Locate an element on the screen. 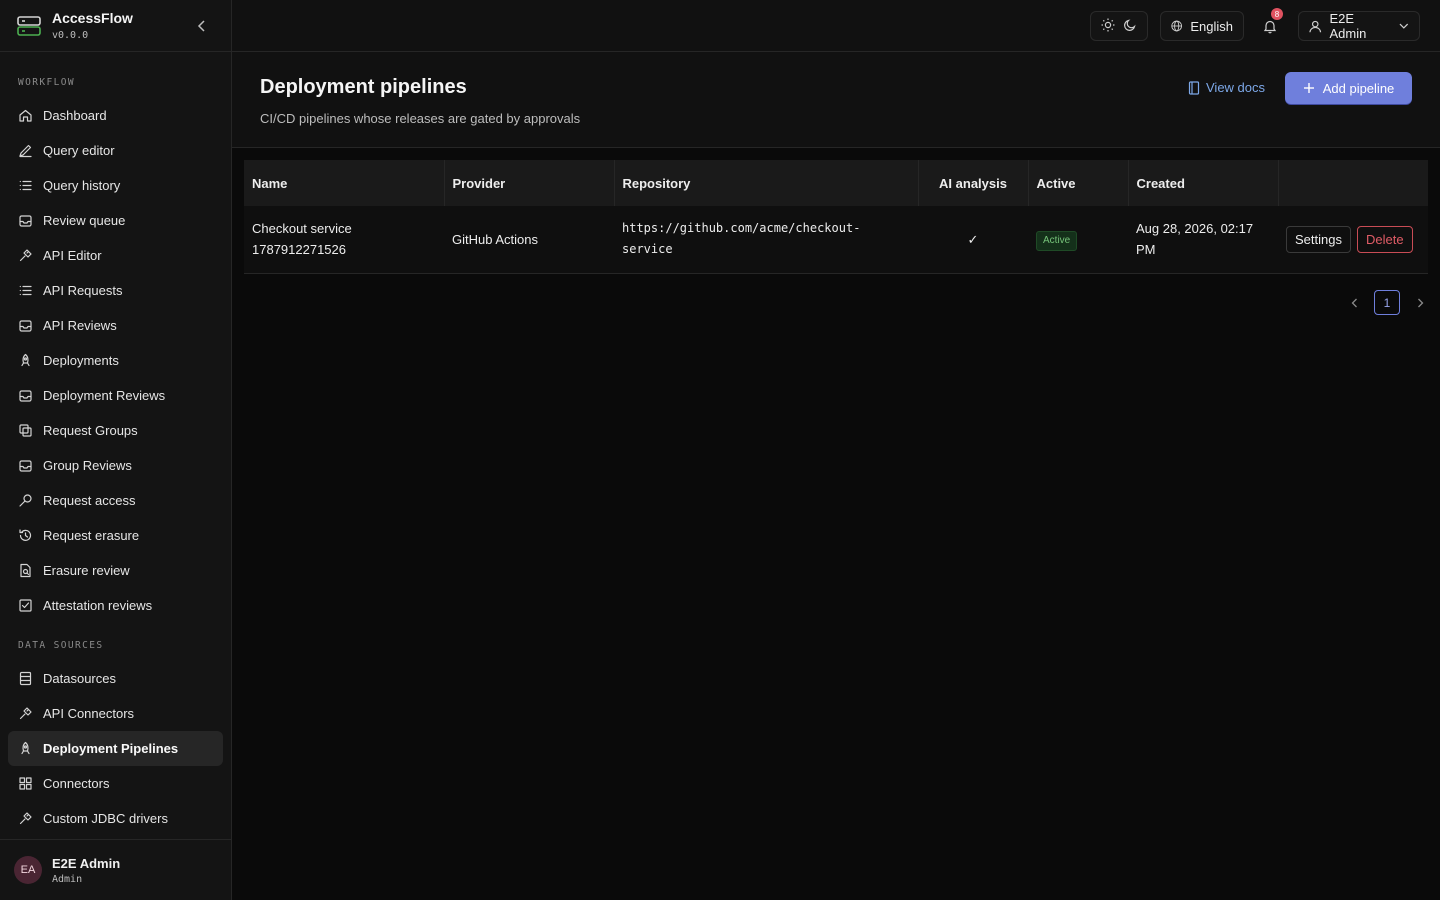 The image size is (1440, 900). page-title: Deployment pipelines is located at coordinates (363, 87).